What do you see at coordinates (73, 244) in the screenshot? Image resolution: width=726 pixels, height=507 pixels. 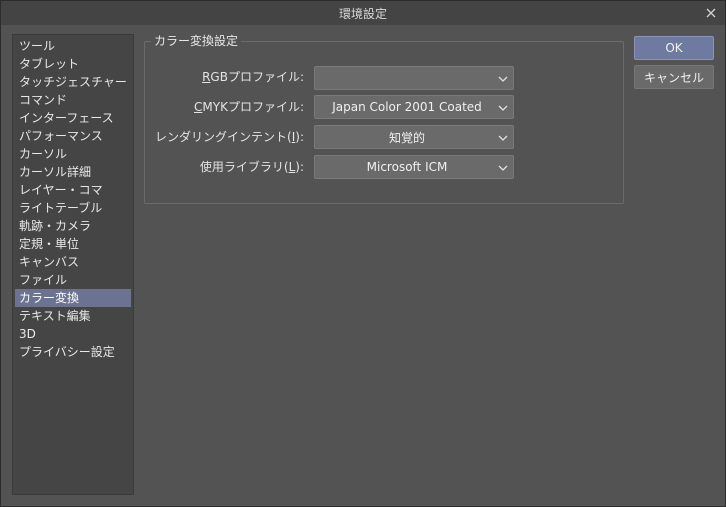 I see `sidebar-item-ruler-unit: 定規・単位` at bounding box center [73, 244].